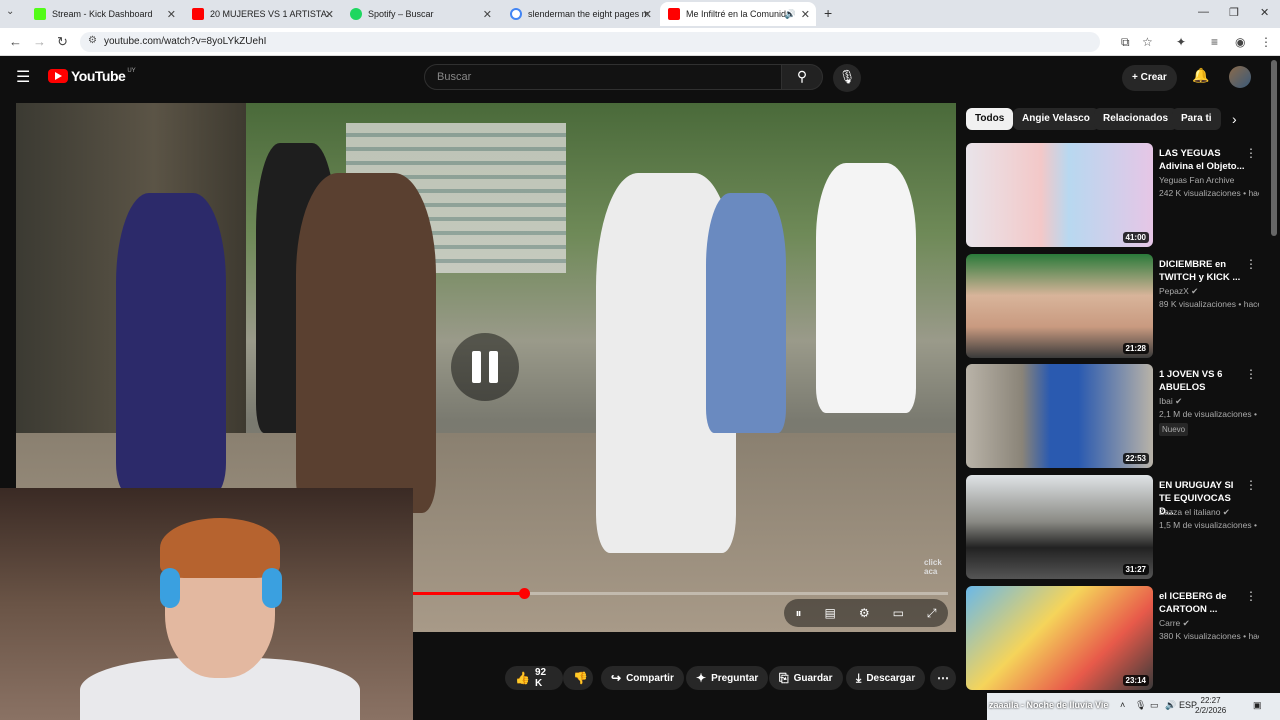  What do you see at coordinates (864, 613) in the screenshot?
I see `settings-gear-icon: ⚙` at bounding box center [864, 613].